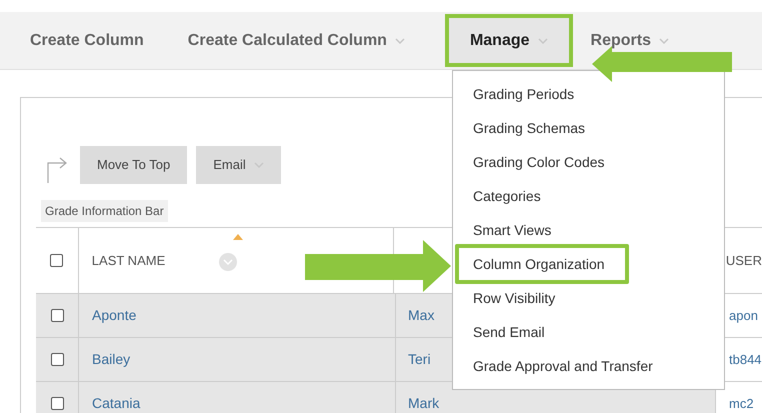 This screenshot has width=762, height=413. I want to click on student-link: Bailey, so click(111, 359).